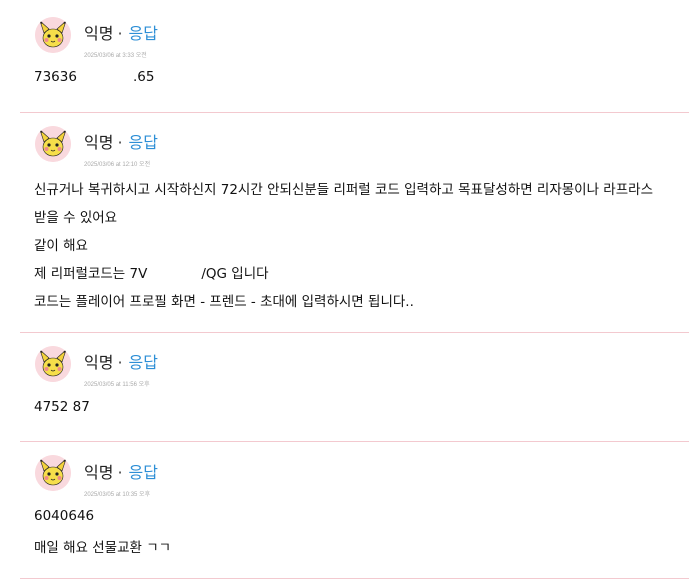 The image size is (689, 584). Describe the element at coordinates (94, 77) in the screenshot. I see `comment-text-line: 73636 .65` at that location.